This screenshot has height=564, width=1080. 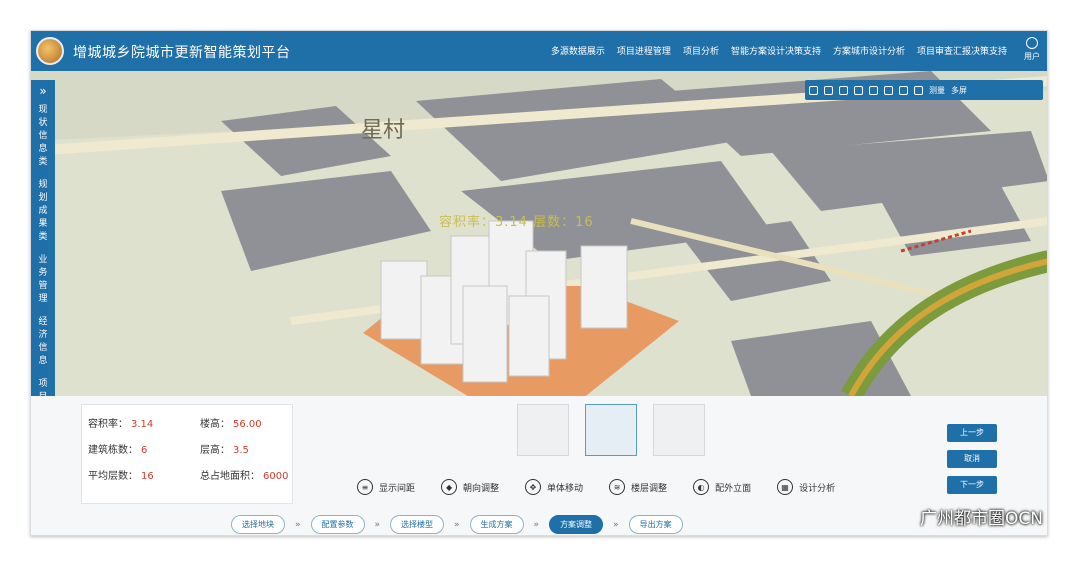 What do you see at coordinates (937, 90) in the screenshot?
I see `measure-dropdown: 测量` at bounding box center [937, 90].